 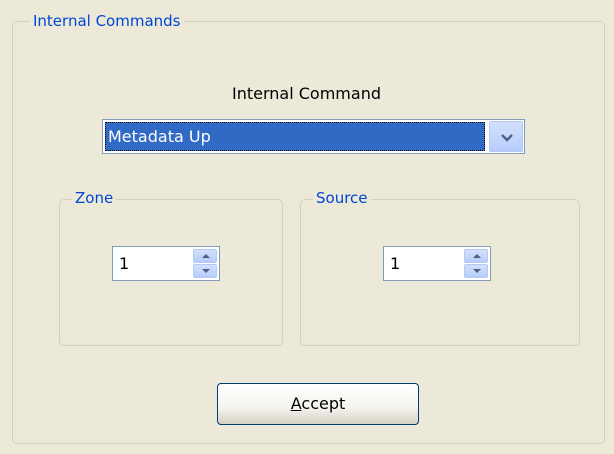 I want to click on zone-title: Zone, so click(x=94, y=198).